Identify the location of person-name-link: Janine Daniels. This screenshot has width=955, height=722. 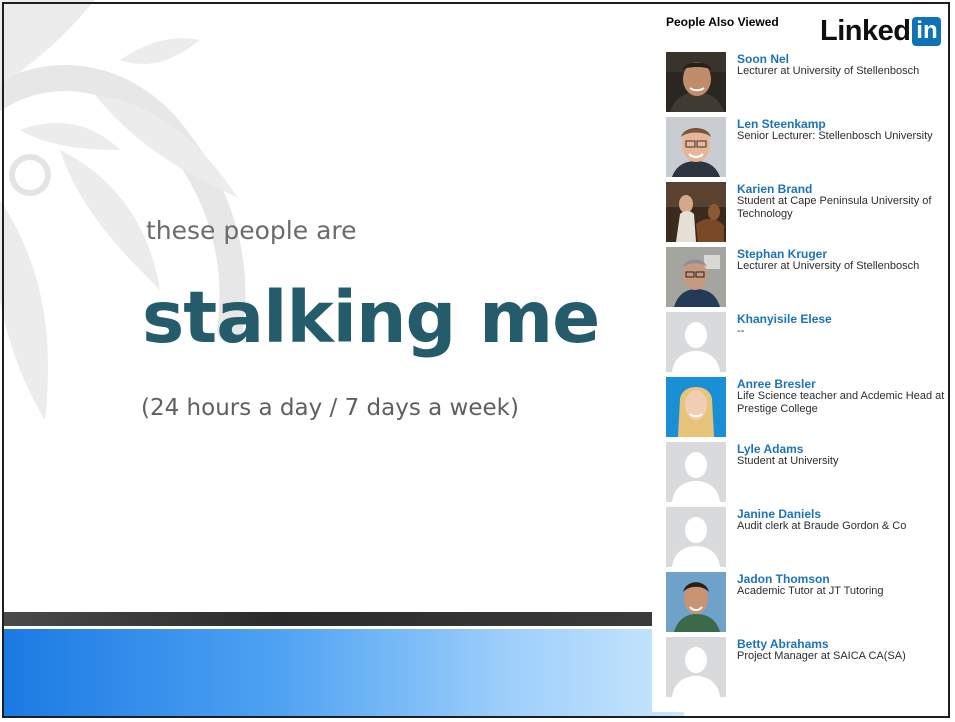
(779, 514).